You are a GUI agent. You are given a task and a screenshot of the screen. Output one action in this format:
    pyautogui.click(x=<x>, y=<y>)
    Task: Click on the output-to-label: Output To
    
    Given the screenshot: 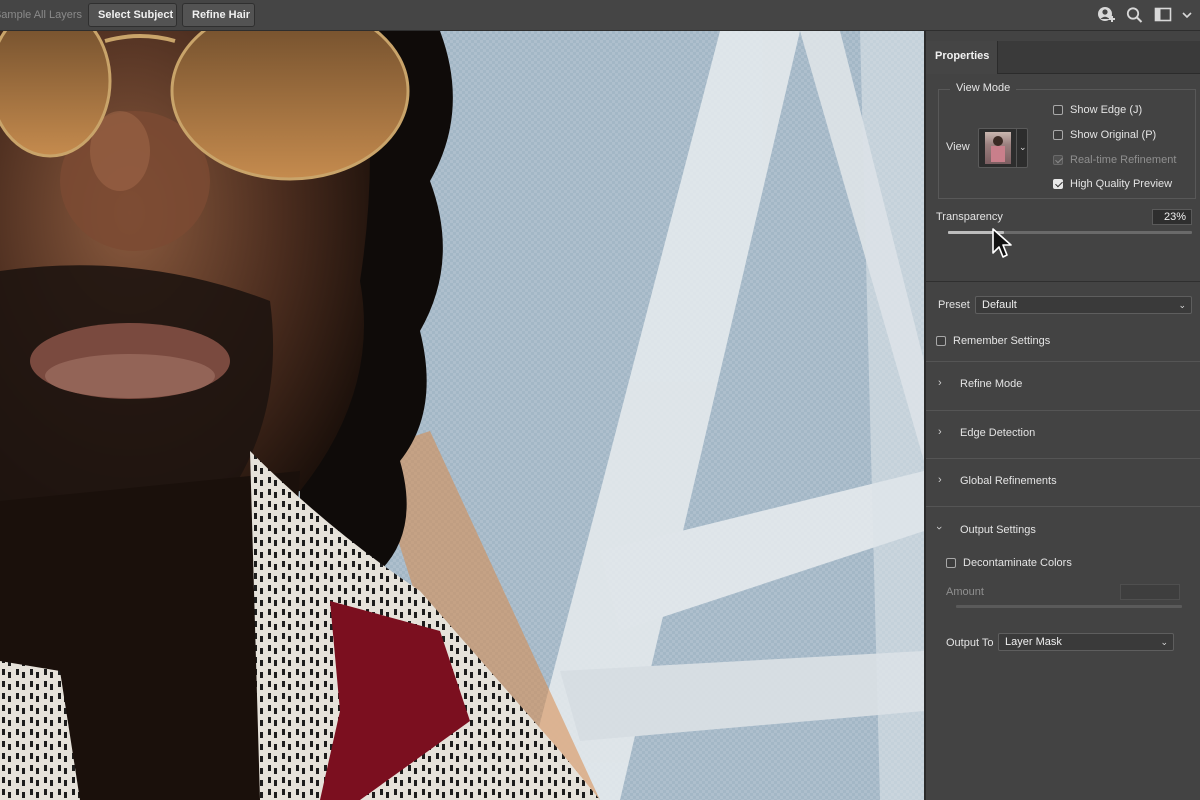 What is the action you would take?
    pyautogui.click(x=970, y=643)
    